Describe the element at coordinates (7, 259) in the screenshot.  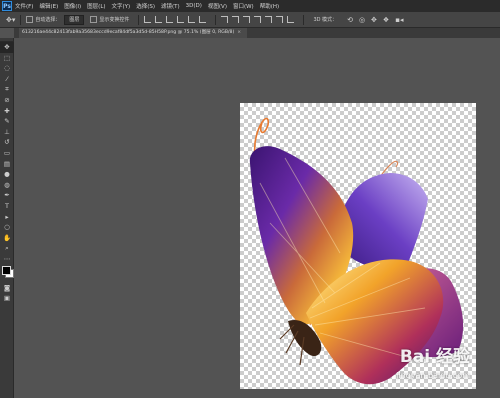
I see `more-tools-icon: ⋯` at that location.